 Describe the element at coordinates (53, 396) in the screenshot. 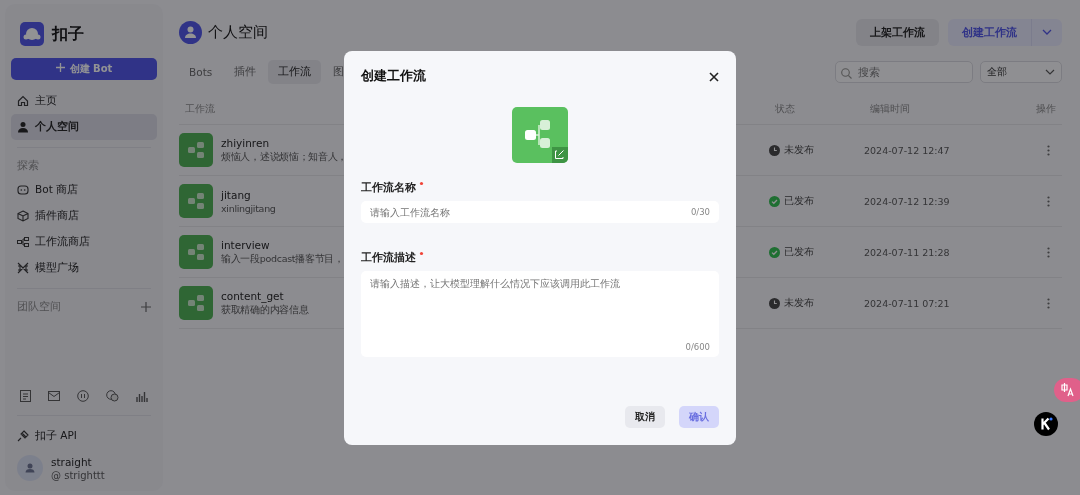

I see `mail-icon` at that location.